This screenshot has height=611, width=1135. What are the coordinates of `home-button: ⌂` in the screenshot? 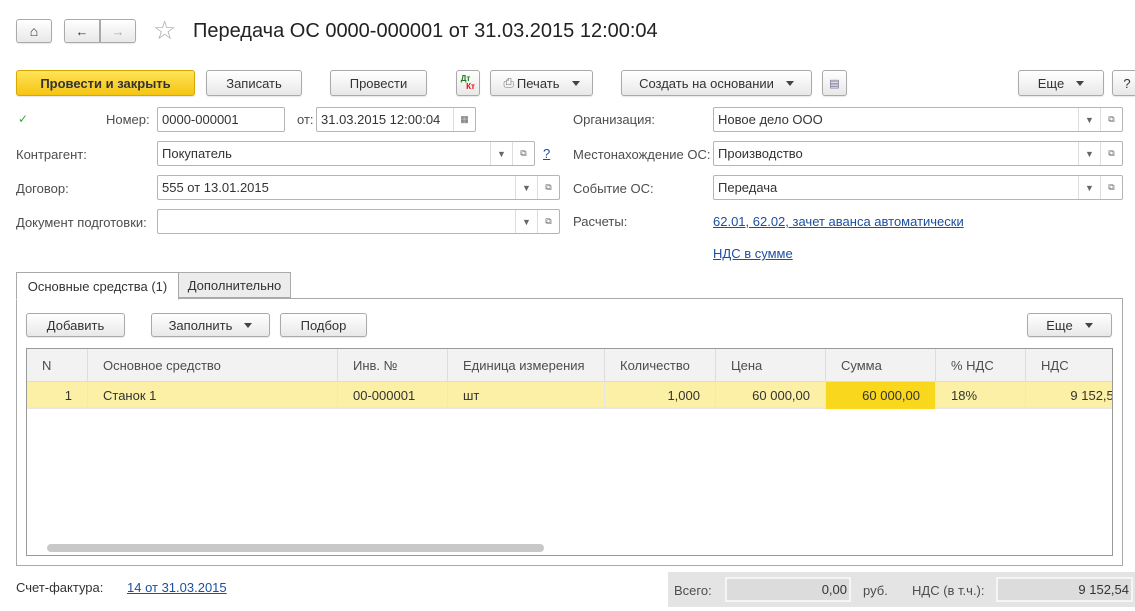 It's located at (34, 31).